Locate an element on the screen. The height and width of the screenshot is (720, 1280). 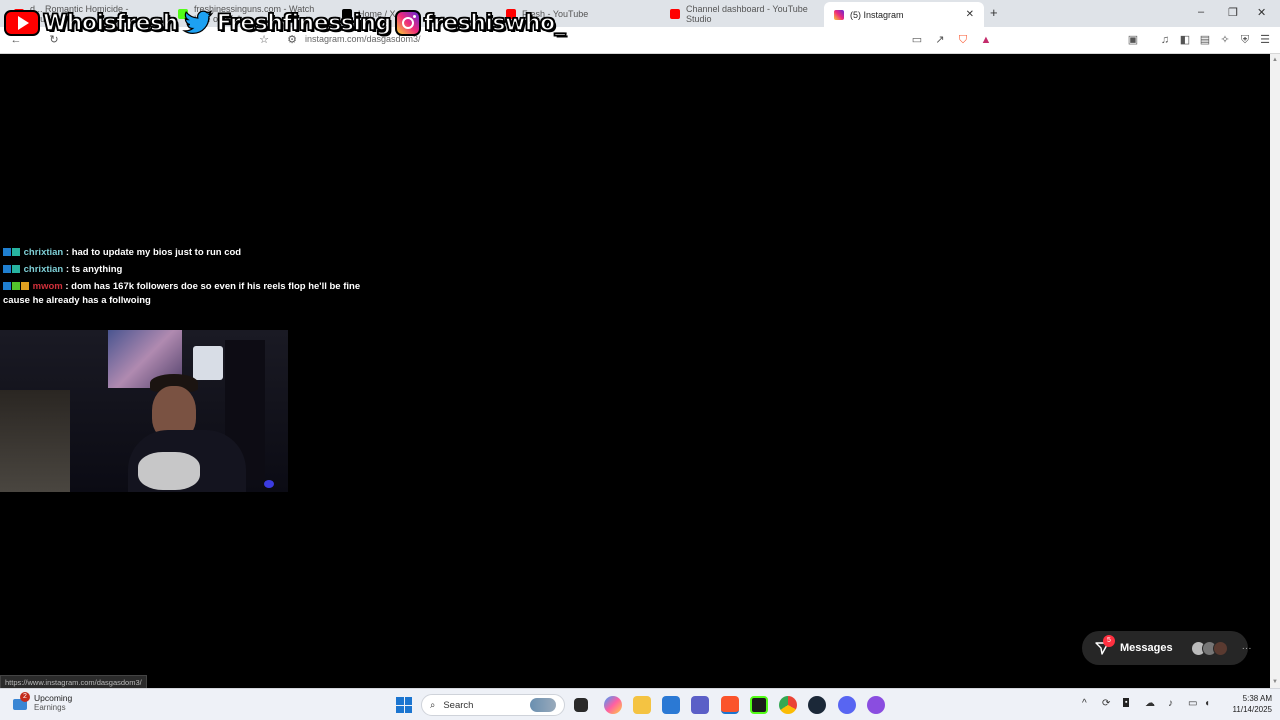
youtube-studio-favicon-icon is located at coordinates (675, 13).